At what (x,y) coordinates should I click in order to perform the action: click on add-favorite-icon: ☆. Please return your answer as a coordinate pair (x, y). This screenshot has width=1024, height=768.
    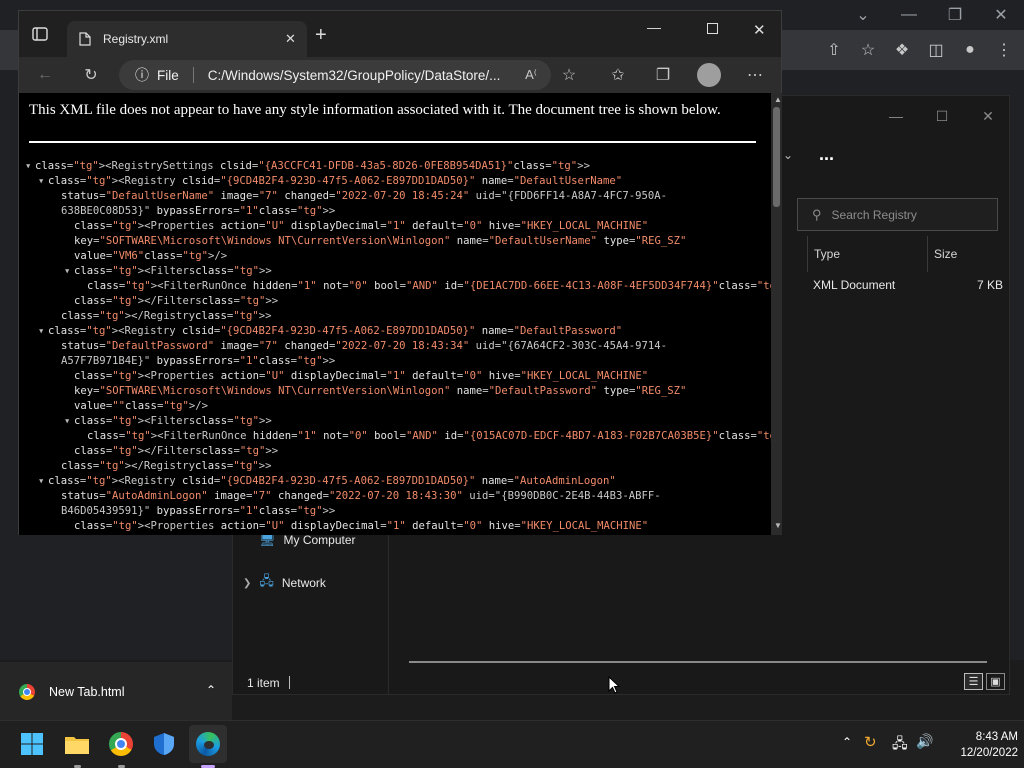
    Looking at the image, I should click on (569, 75).